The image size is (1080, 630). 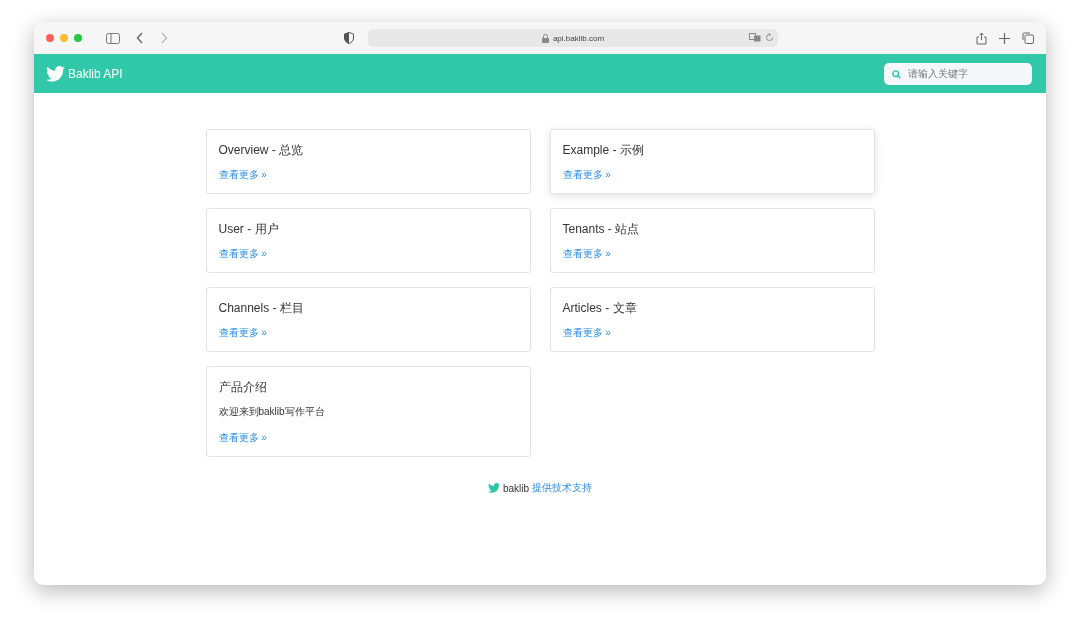 What do you see at coordinates (349, 38) in the screenshot?
I see `shield-icon` at bounding box center [349, 38].